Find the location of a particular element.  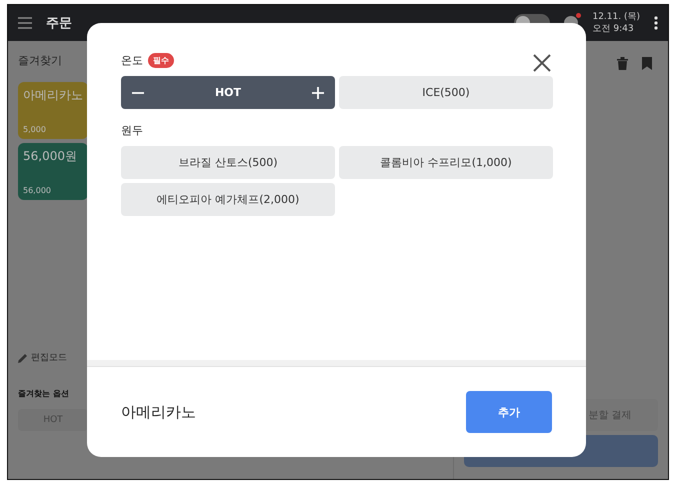

bookmark-icon is located at coordinates (647, 63).